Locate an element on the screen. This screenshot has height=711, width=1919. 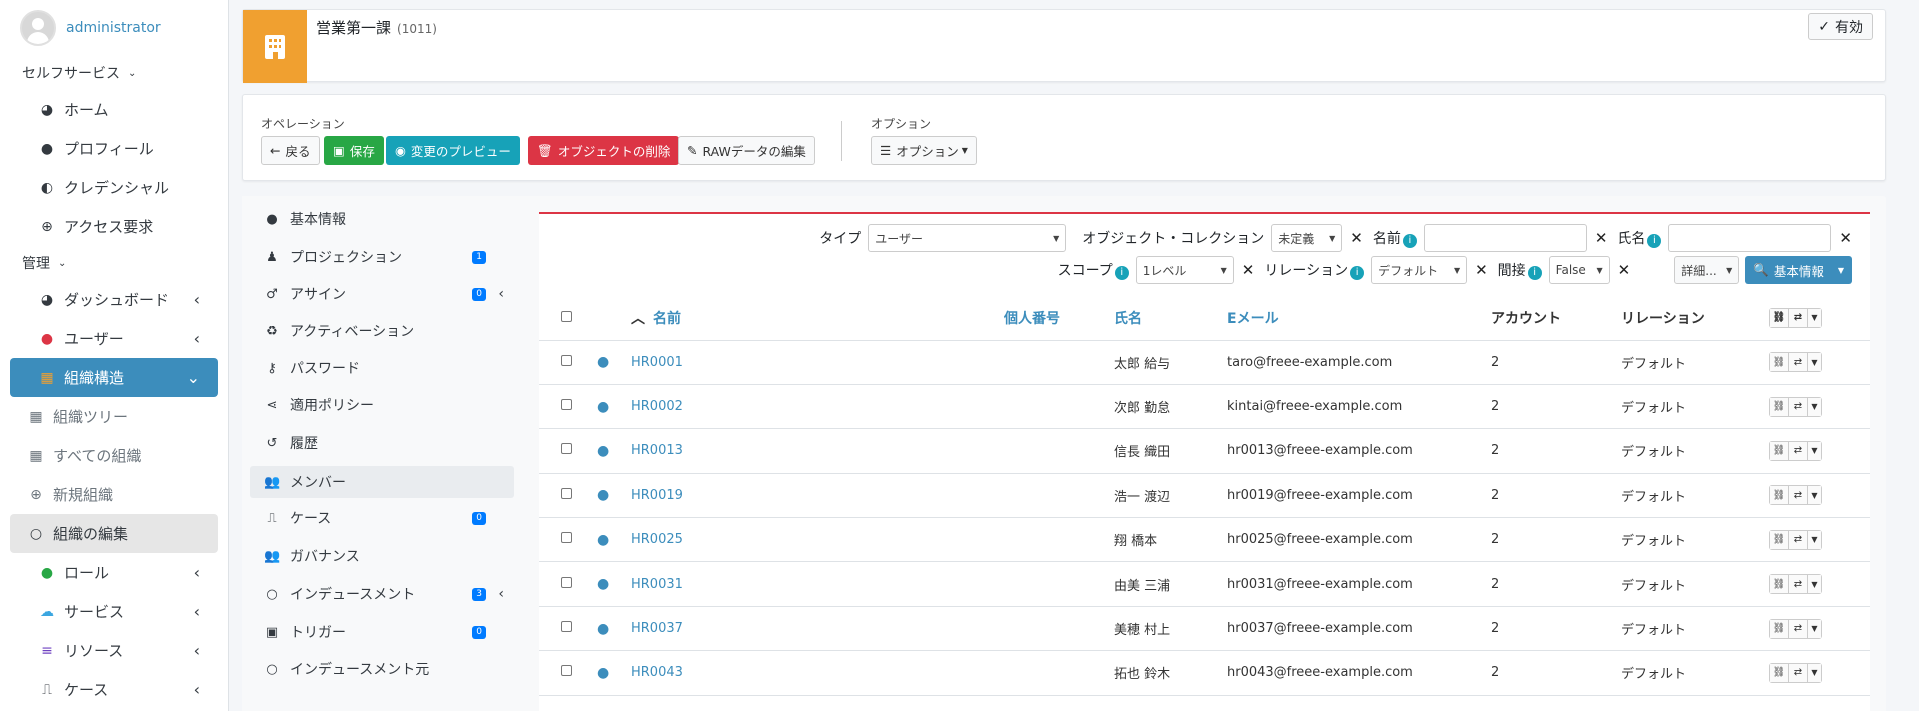
sidebar-item-access-request: ⊕ アクセス要求 is located at coordinates (114, 226).